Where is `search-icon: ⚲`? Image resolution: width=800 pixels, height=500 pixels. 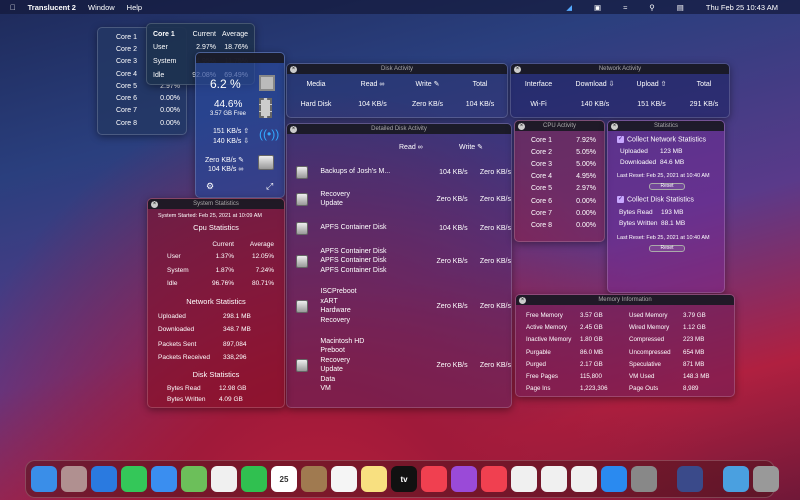
search-icon: ⚲ is located at coordinates (652, 7).